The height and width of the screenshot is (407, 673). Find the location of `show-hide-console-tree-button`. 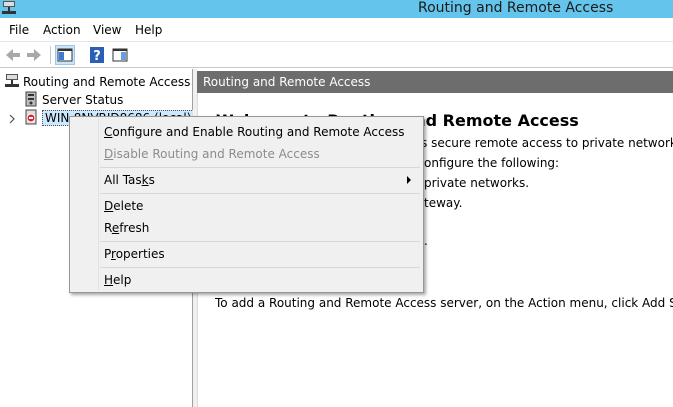

show-hide-console-tree-button is located at coordinates (65, 55).